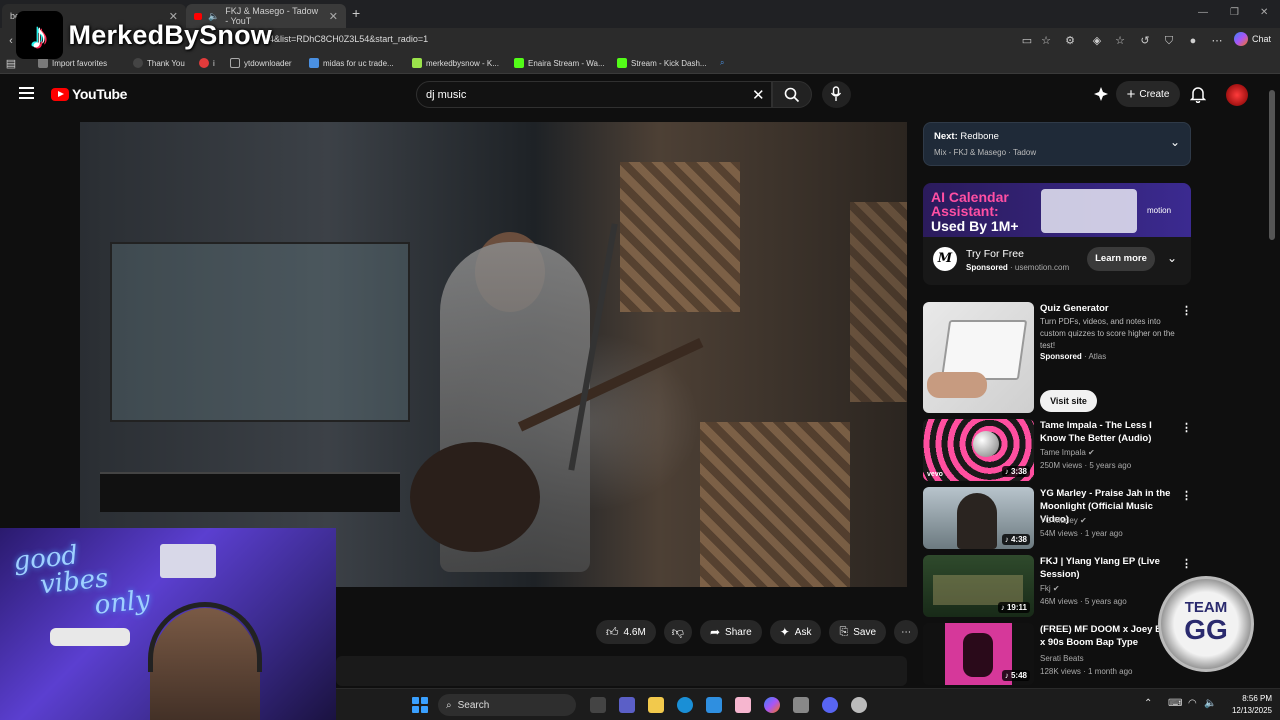 This screenshot has width=1280, height=720. Describe the element at coordinates (626, 632) in the screenshot. I see `like-button: 👍︎ 4.6M` at that location.